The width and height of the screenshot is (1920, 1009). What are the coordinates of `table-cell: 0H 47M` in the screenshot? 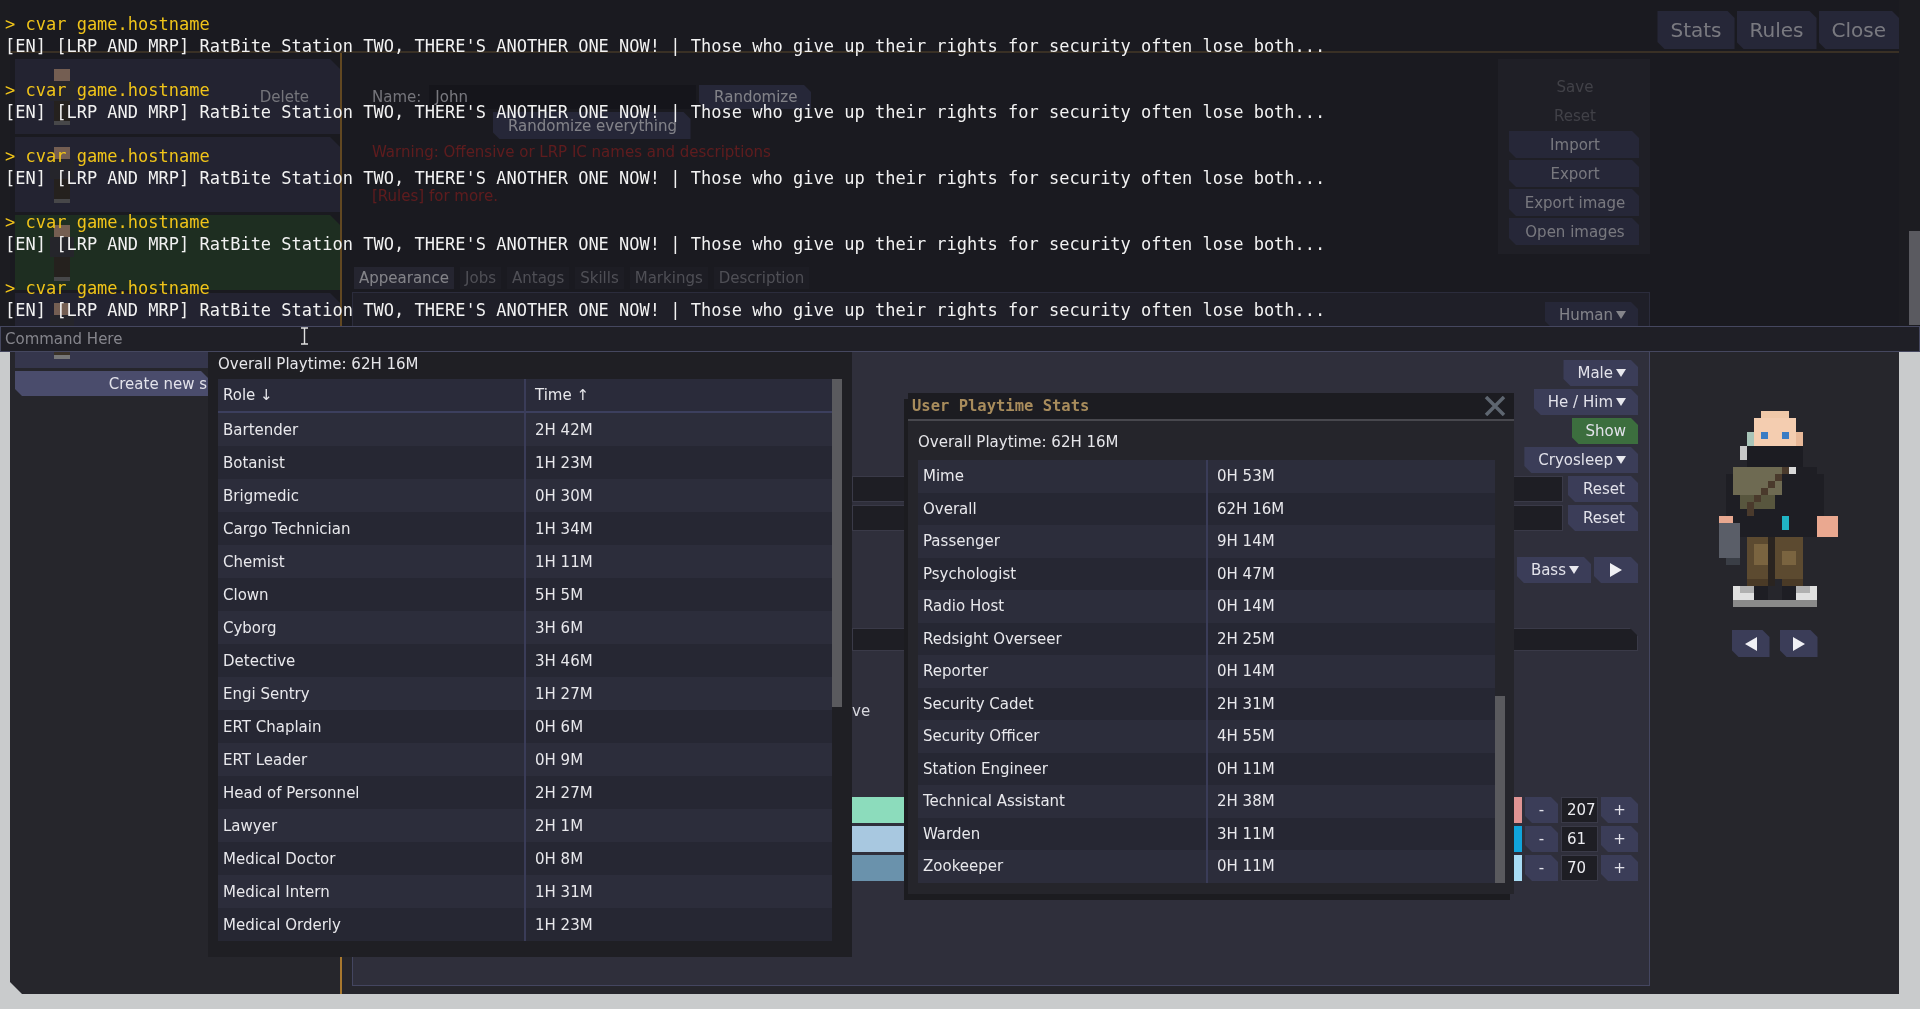 It's located at (1350, 573).